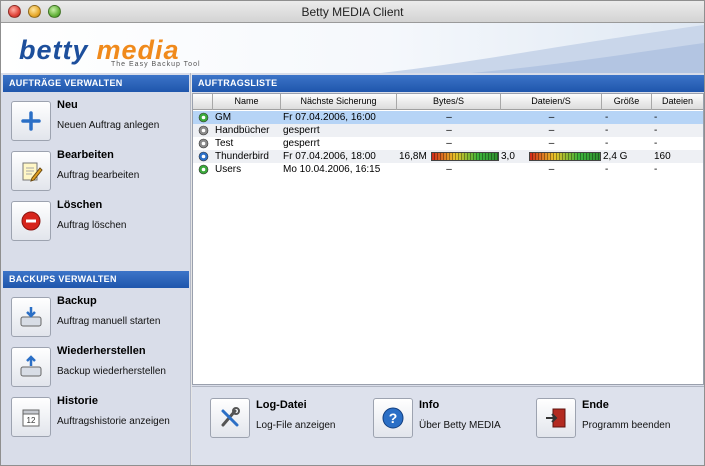  Describe the element at coordinates (247, 102) in the screenshot. I see `column-header-name: Name` at that location.